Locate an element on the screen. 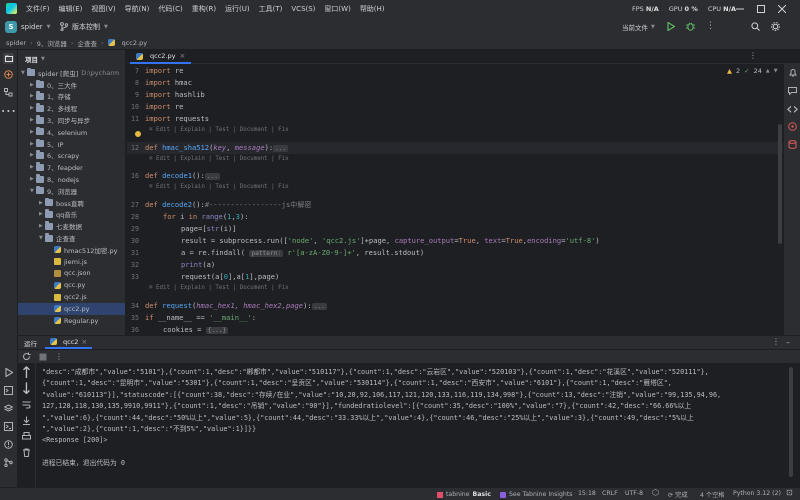 This screenshot has height=500, width=800. tree-item: ▶ 7、feapder is located at coordinates (71, 167).